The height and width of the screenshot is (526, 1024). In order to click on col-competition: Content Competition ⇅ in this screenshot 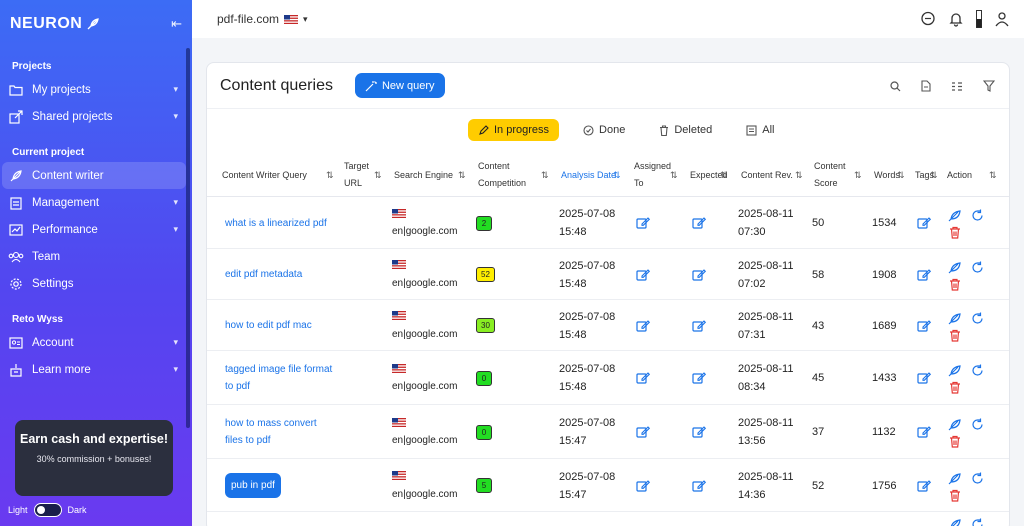, I will do `click(513, 175)`.